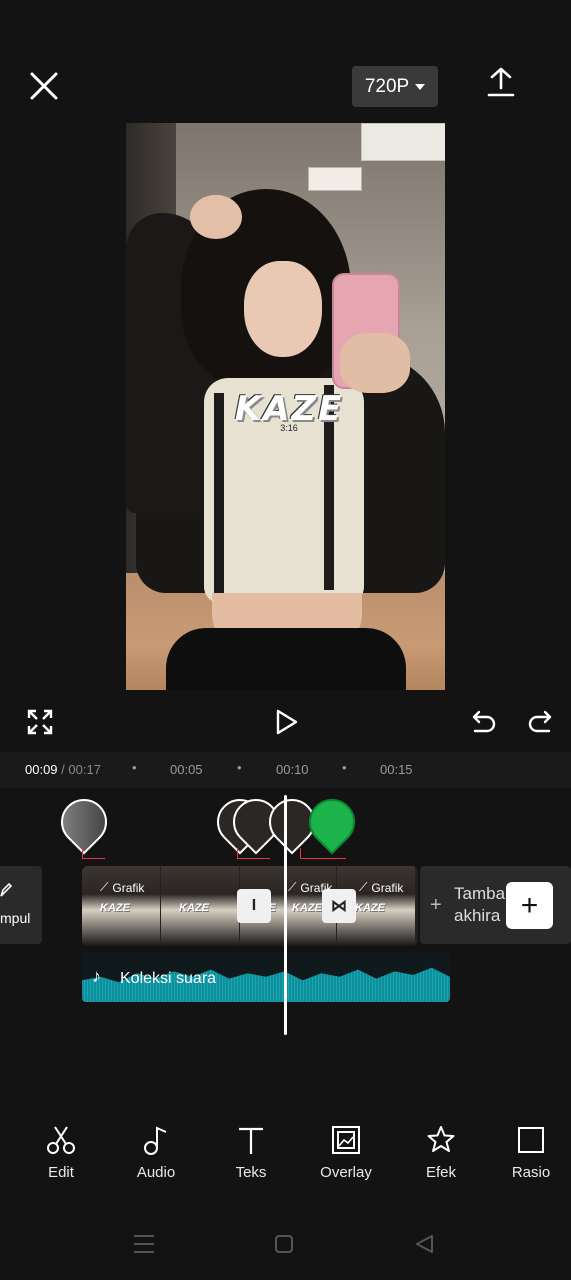 Image resolution: width=571 pixels, height=1280 pixels. I want to click on effects-star-icon, so click(441, 1139).